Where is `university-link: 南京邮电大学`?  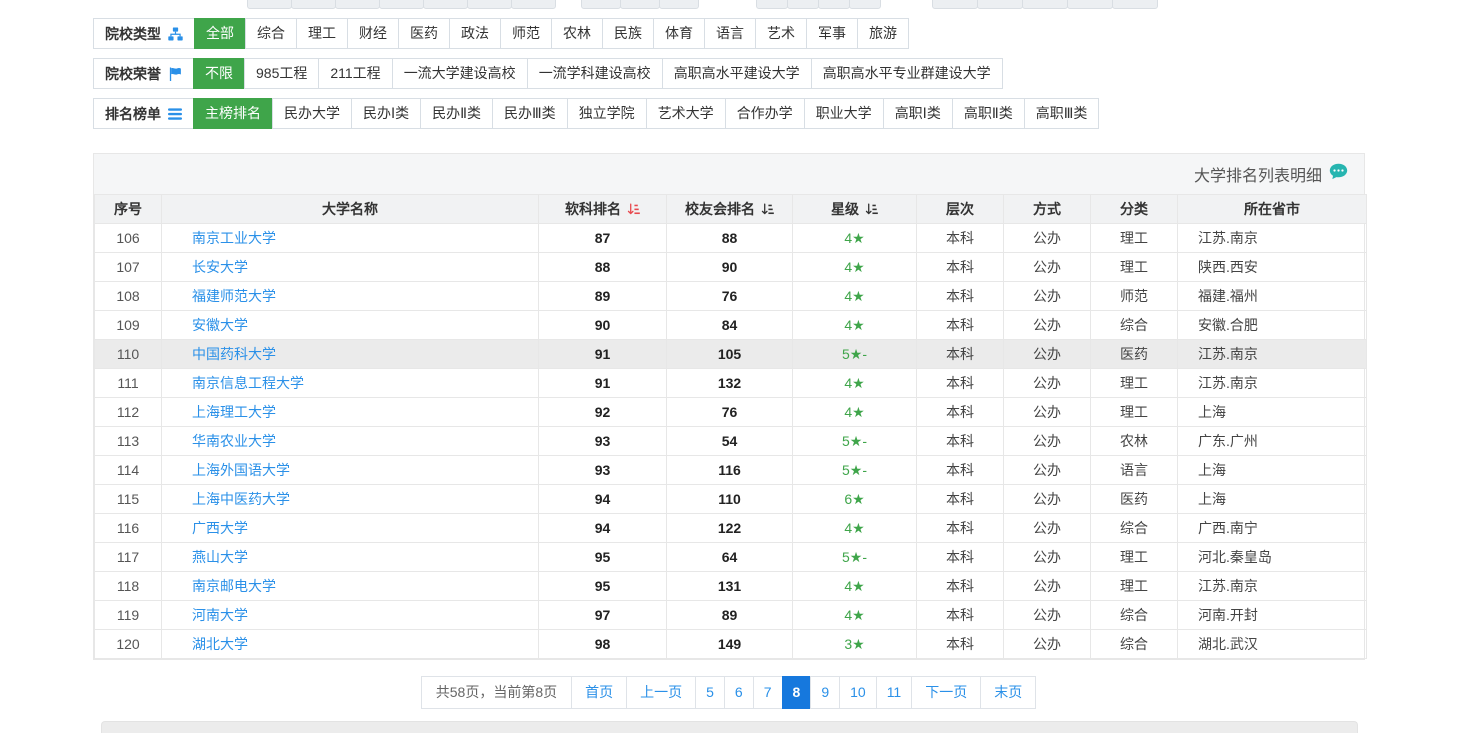
university-link: 南京邮电大学 is located at coordinates (234, 586).